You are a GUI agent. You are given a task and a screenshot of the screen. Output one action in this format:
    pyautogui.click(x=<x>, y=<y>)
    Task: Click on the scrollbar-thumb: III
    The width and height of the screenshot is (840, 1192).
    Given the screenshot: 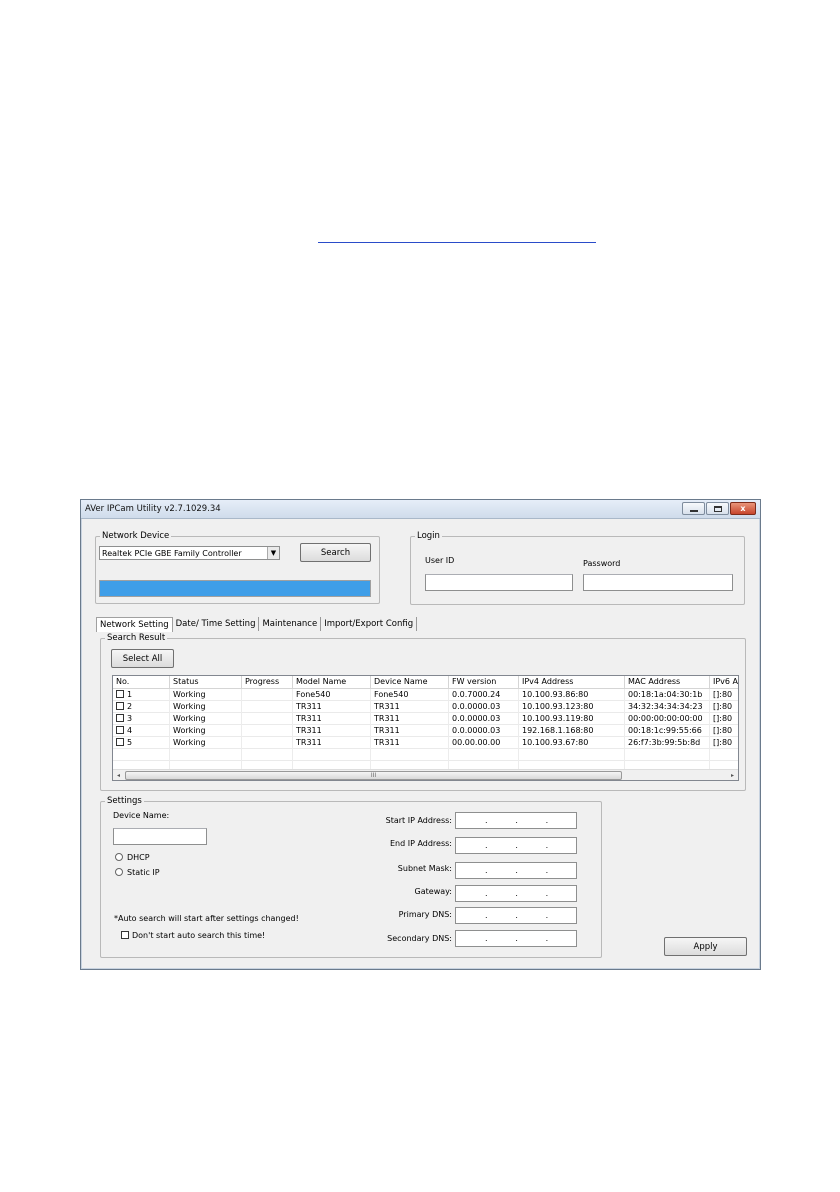 What is the action you would take?
    pyautogui.click(x=373, y=775)
    